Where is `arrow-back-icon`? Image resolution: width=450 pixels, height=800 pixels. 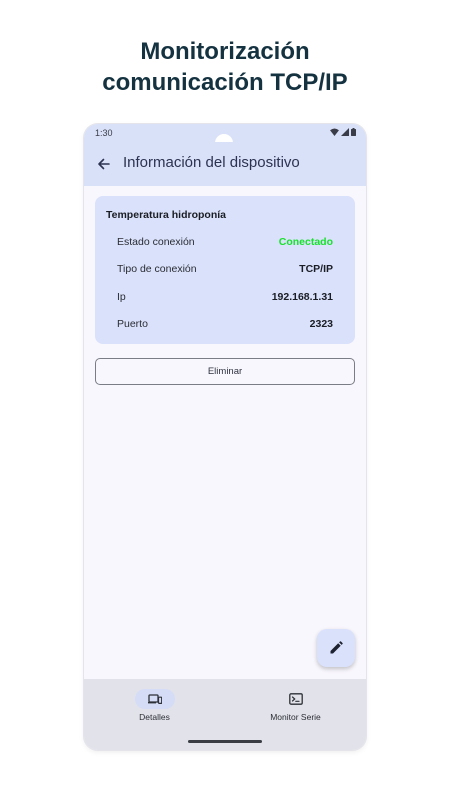 arrow-back-icon is located at coordinates (104, 164).